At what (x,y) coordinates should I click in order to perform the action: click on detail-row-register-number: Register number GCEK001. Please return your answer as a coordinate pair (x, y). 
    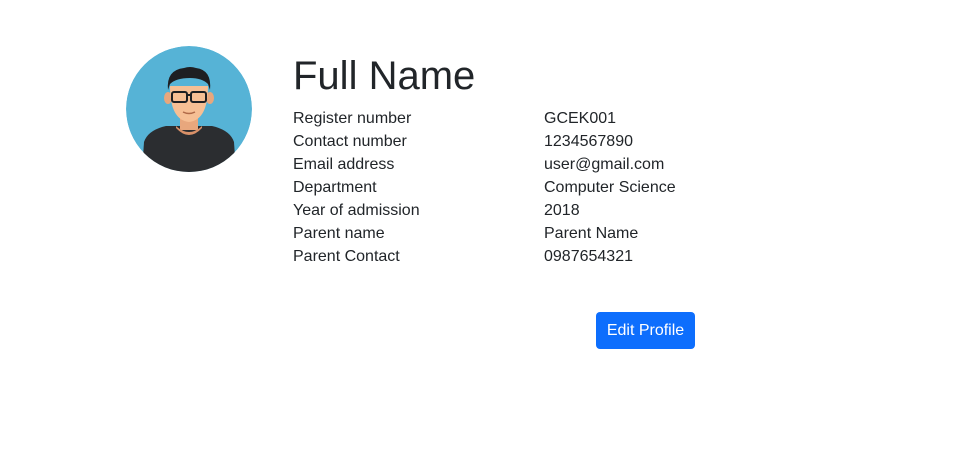
    Looking at the image, I should click on (503, 118).